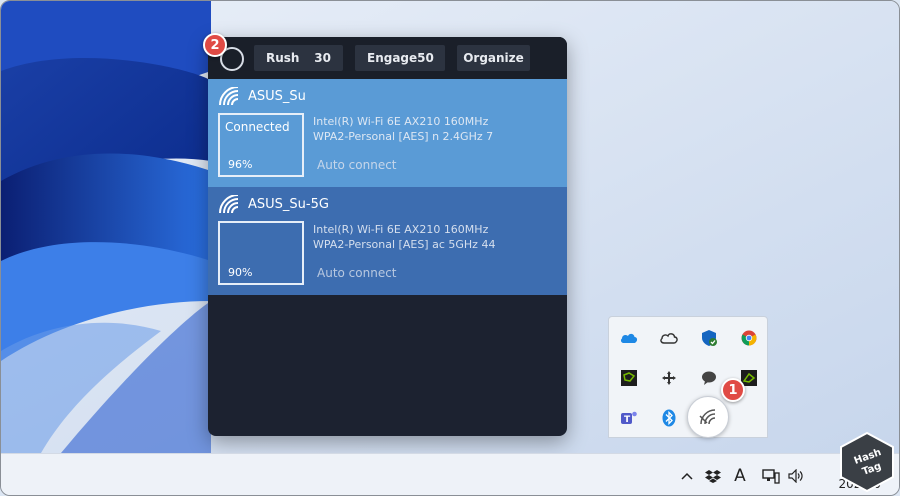 This screenshot has height=496, width=900. What do you see at coordinates (629, 338) in the screenshot?
I see `onedrive-blue-icon` at bounding box center [629, 338].